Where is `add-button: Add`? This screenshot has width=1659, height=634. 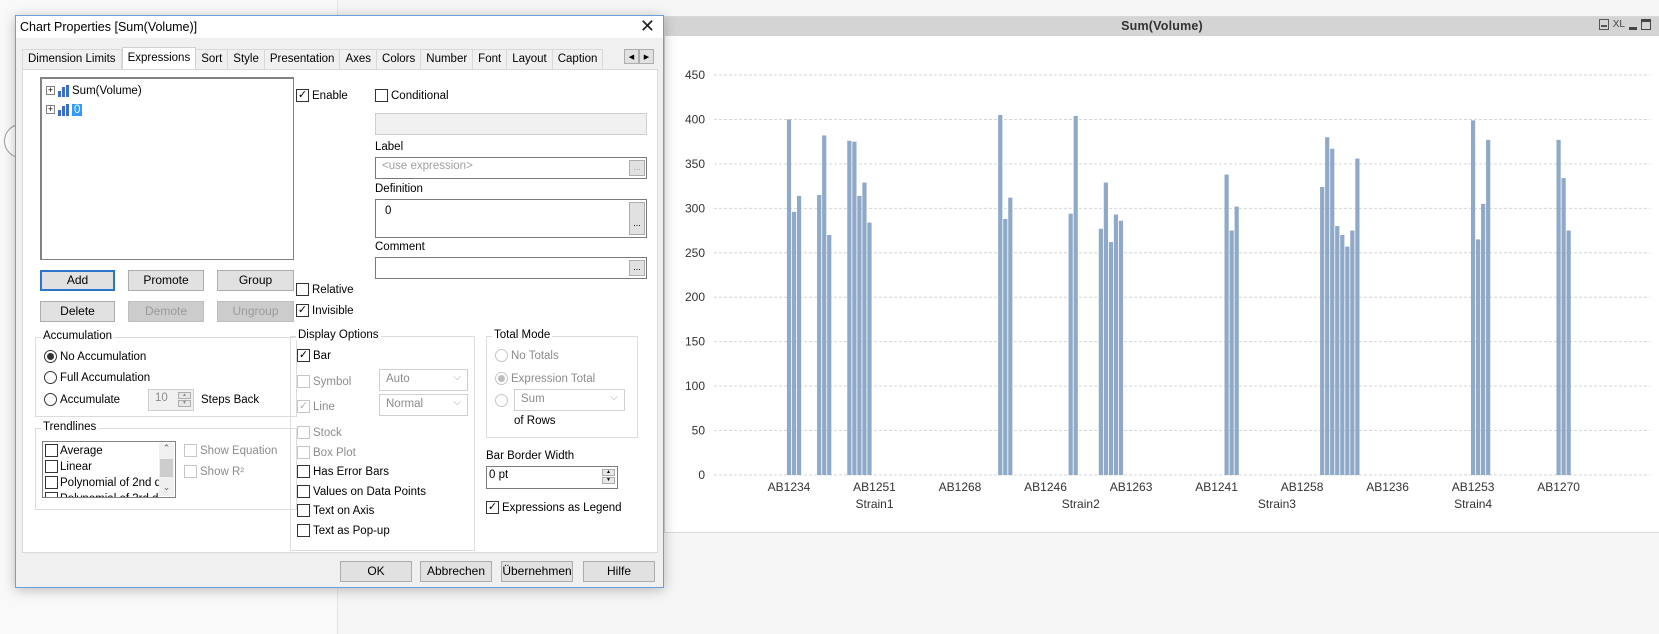
add-button: Add is located at coordinates (77, 280).